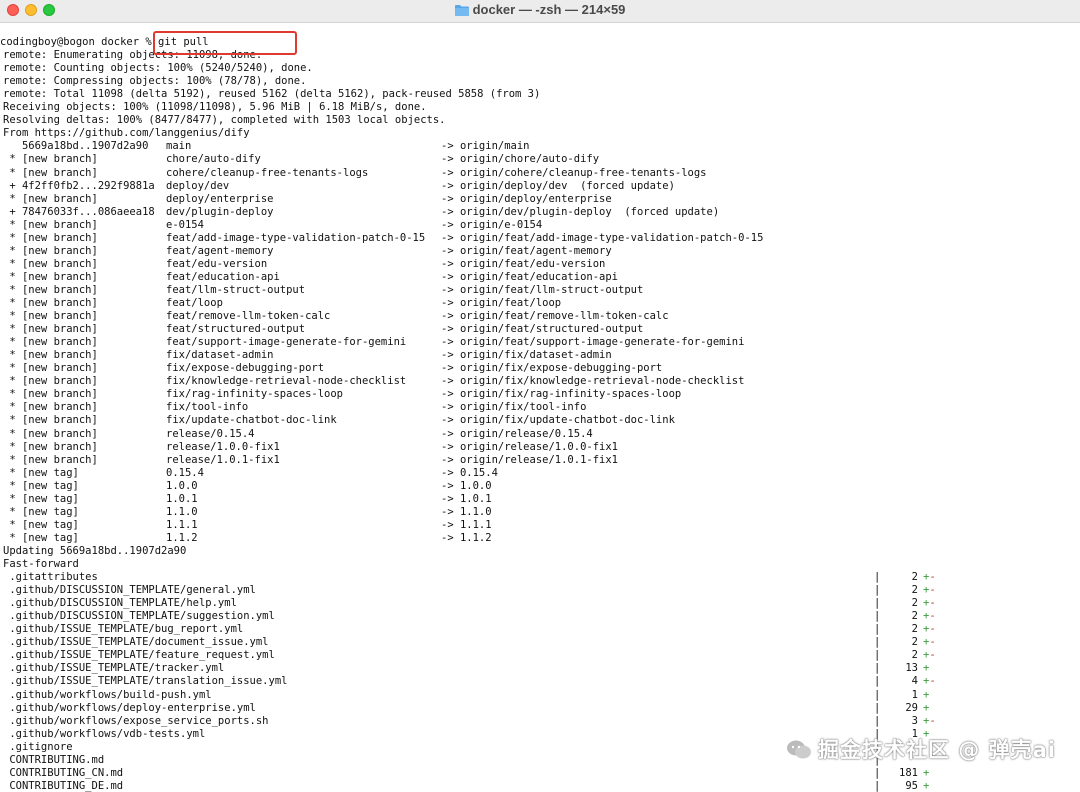 The image size is (1080, 792). I want to click on diffstat-count: 13, so click(911, 668).